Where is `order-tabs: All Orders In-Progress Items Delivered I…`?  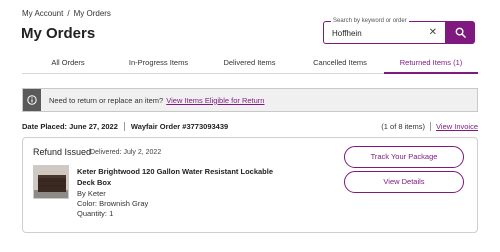
order-tabs: All Orders In-Progress Items Delivered I… is located at coordinates (250, 64).